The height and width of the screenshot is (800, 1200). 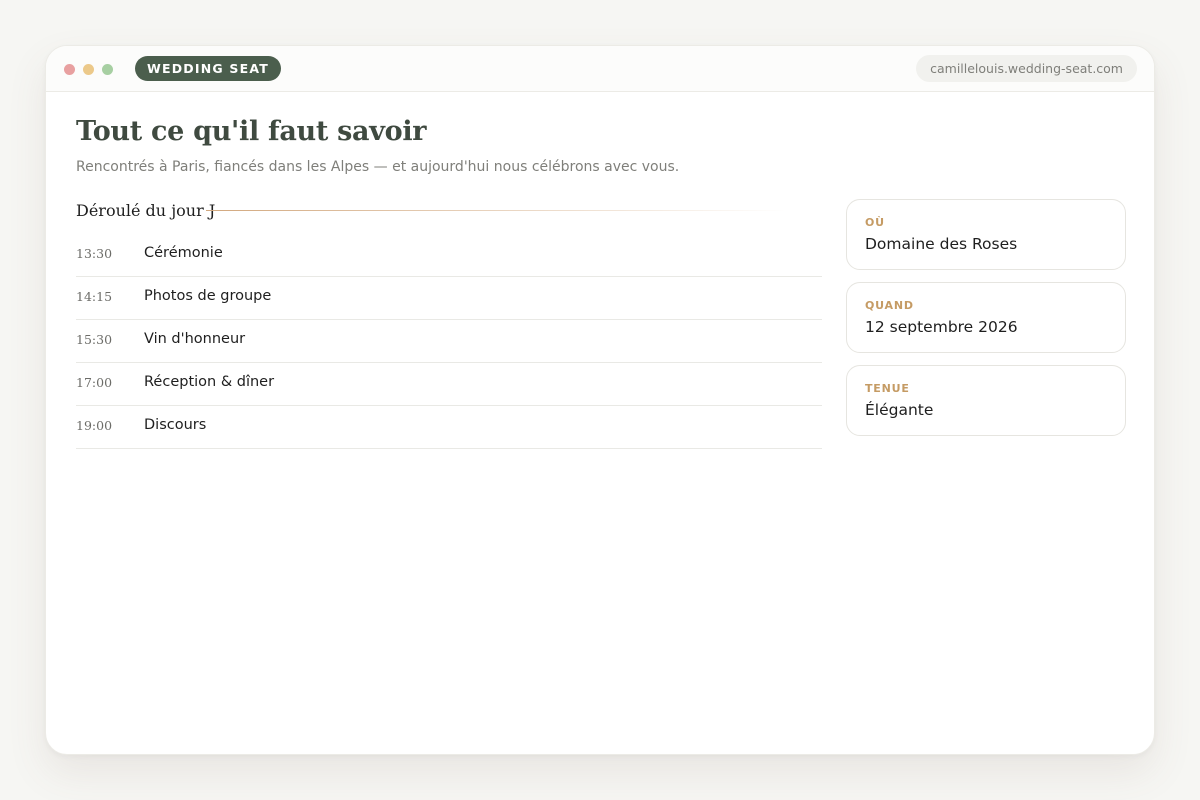 What do you see at coordinates (986, 234) in the screenshot?
I see `info-card-location: OÙ Domaine des Roses` at bounding box center [986, 234].